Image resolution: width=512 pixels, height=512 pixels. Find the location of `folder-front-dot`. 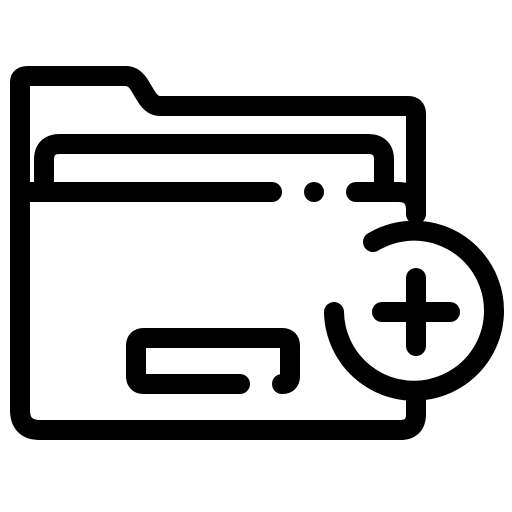

folder-front-dot is located at coordinates (314, 192).